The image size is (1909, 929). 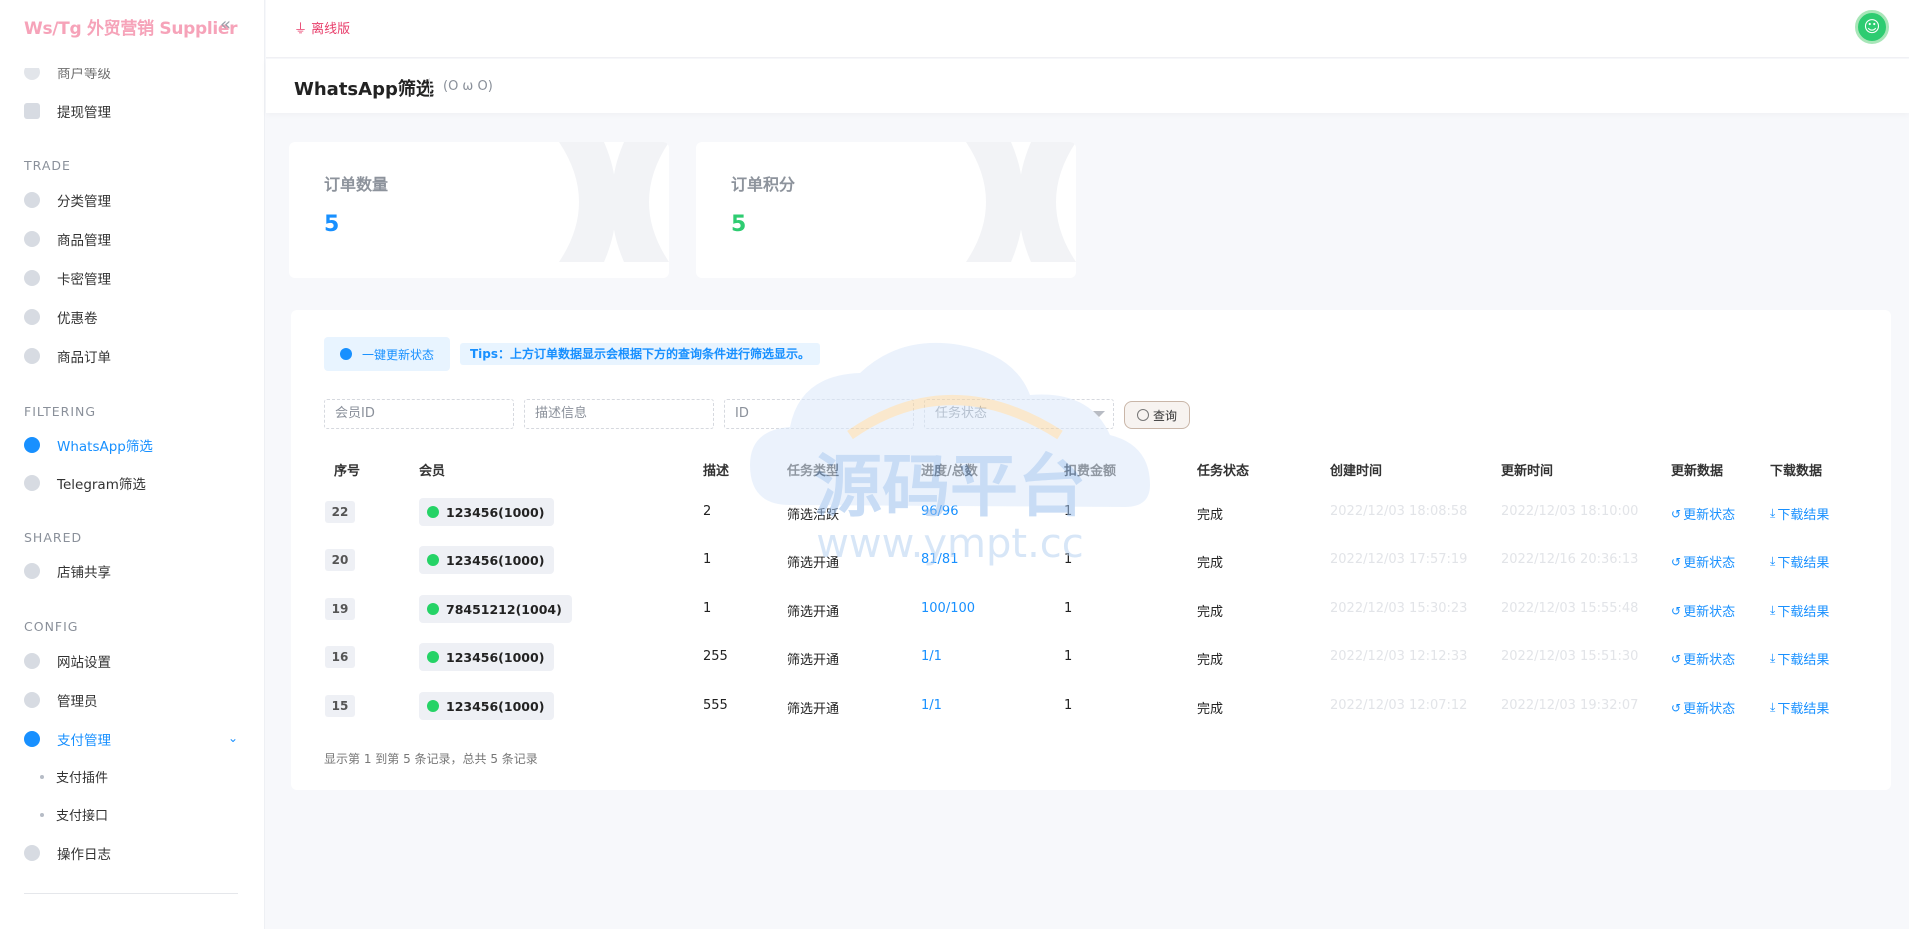 What do you see at coordinates (819, 414) in the screenshot?
I see `id-input: ID` at bounding box center [819, 414].